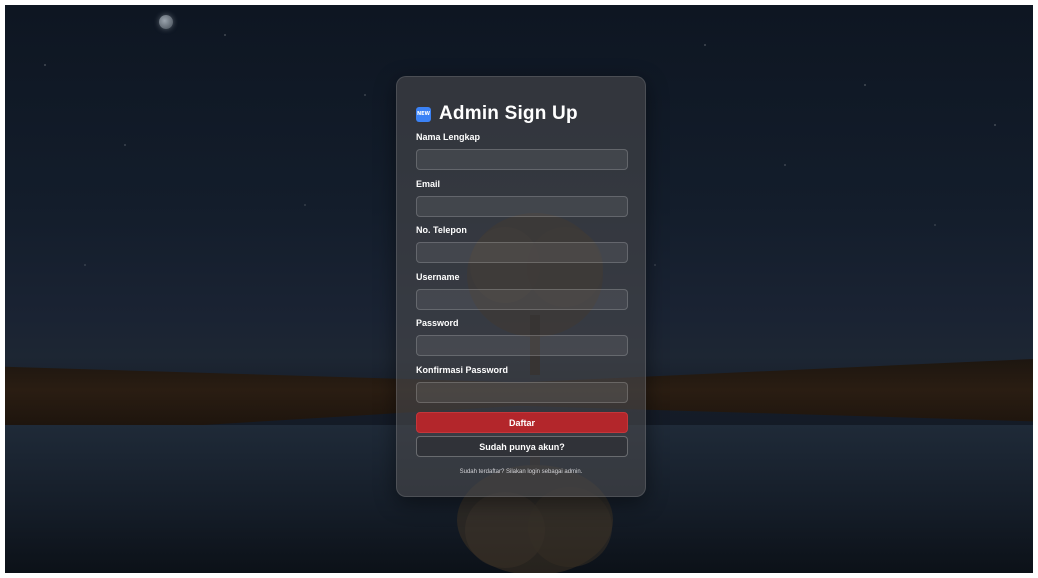 The image size is (1038, 578). I want to click on email-input, so click(522, 206).